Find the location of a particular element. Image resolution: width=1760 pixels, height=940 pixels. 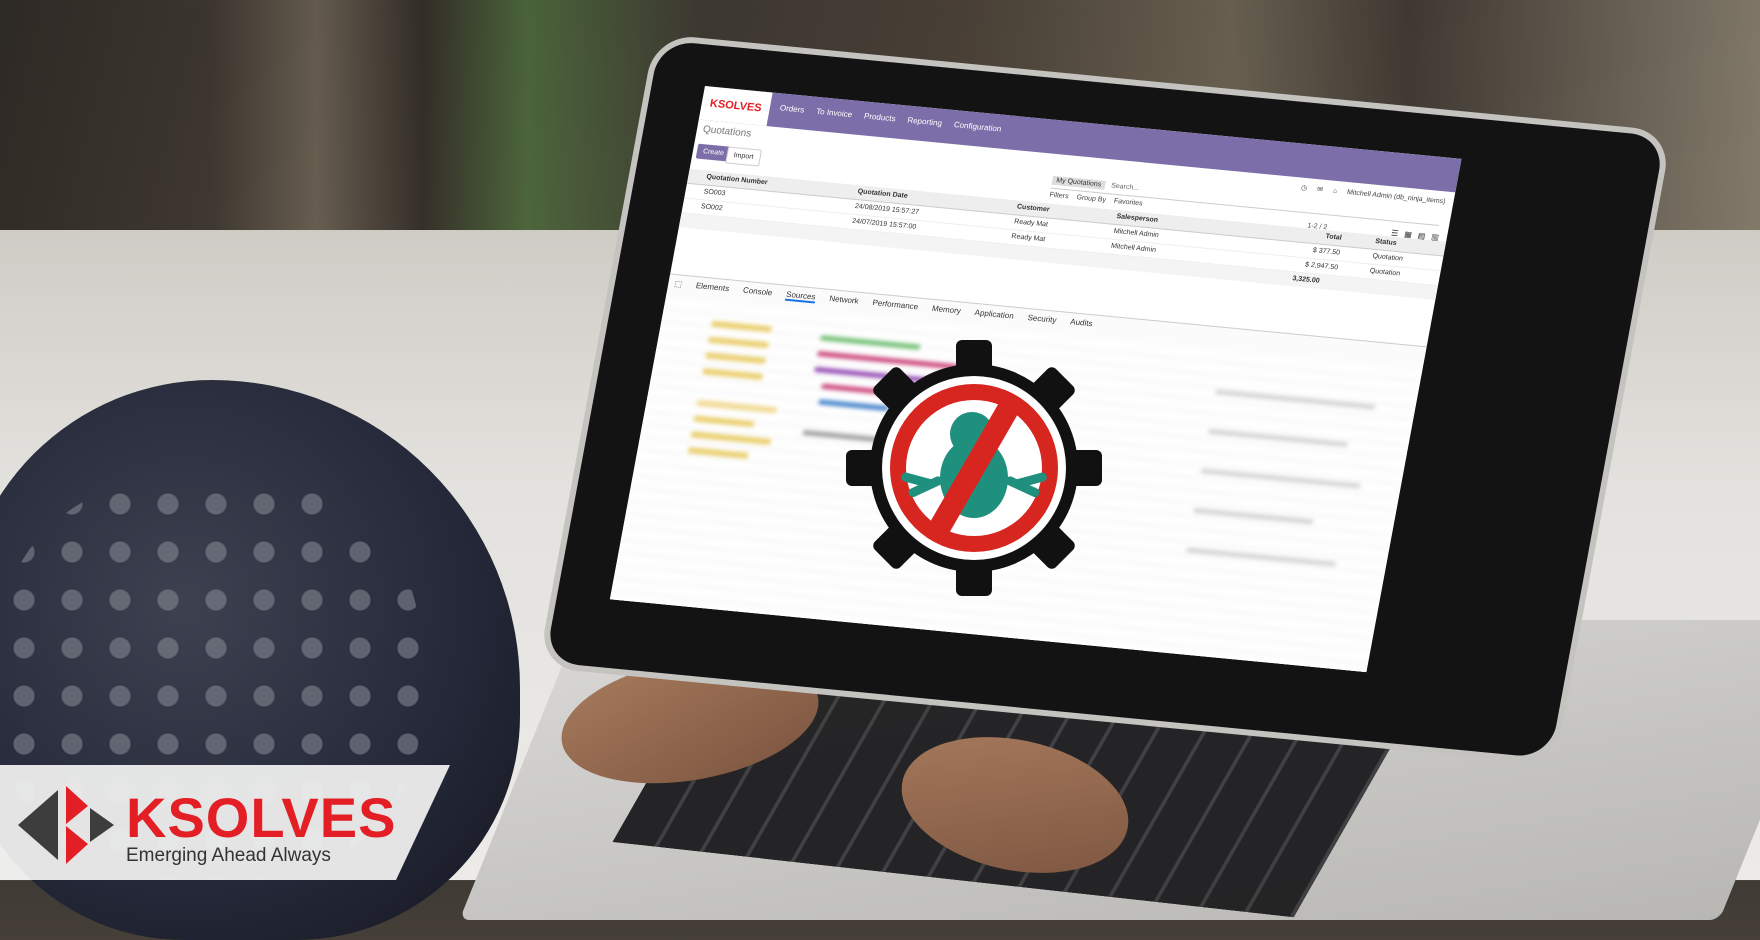

menu-orders: Orders is located at coordinates (792, 108).